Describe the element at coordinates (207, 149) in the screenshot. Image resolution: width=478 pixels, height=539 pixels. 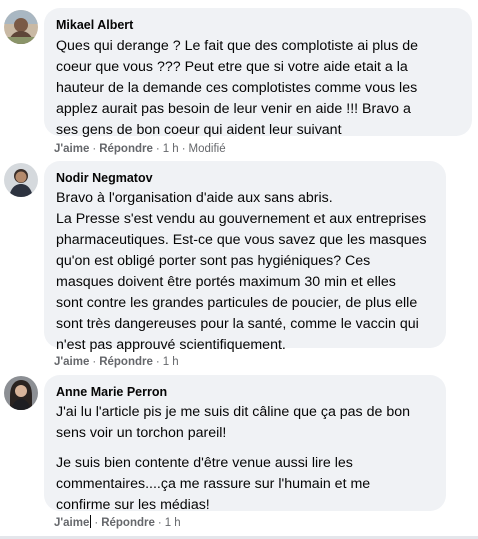
I see `edited-label: Modifié` at that location.